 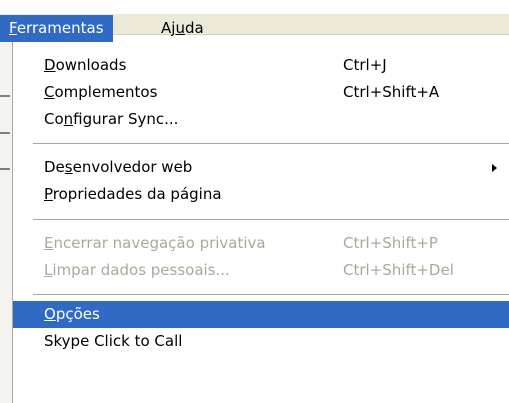 I want to click on menu-item-downloads: Downloads Ctrl+J, so click(x=261, y=65).